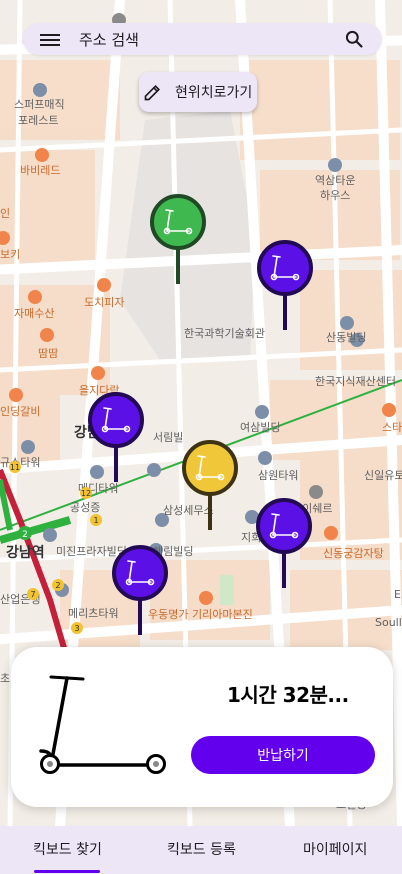  I want to click on map-label-dosin: 도치피자, so click(104, 302).